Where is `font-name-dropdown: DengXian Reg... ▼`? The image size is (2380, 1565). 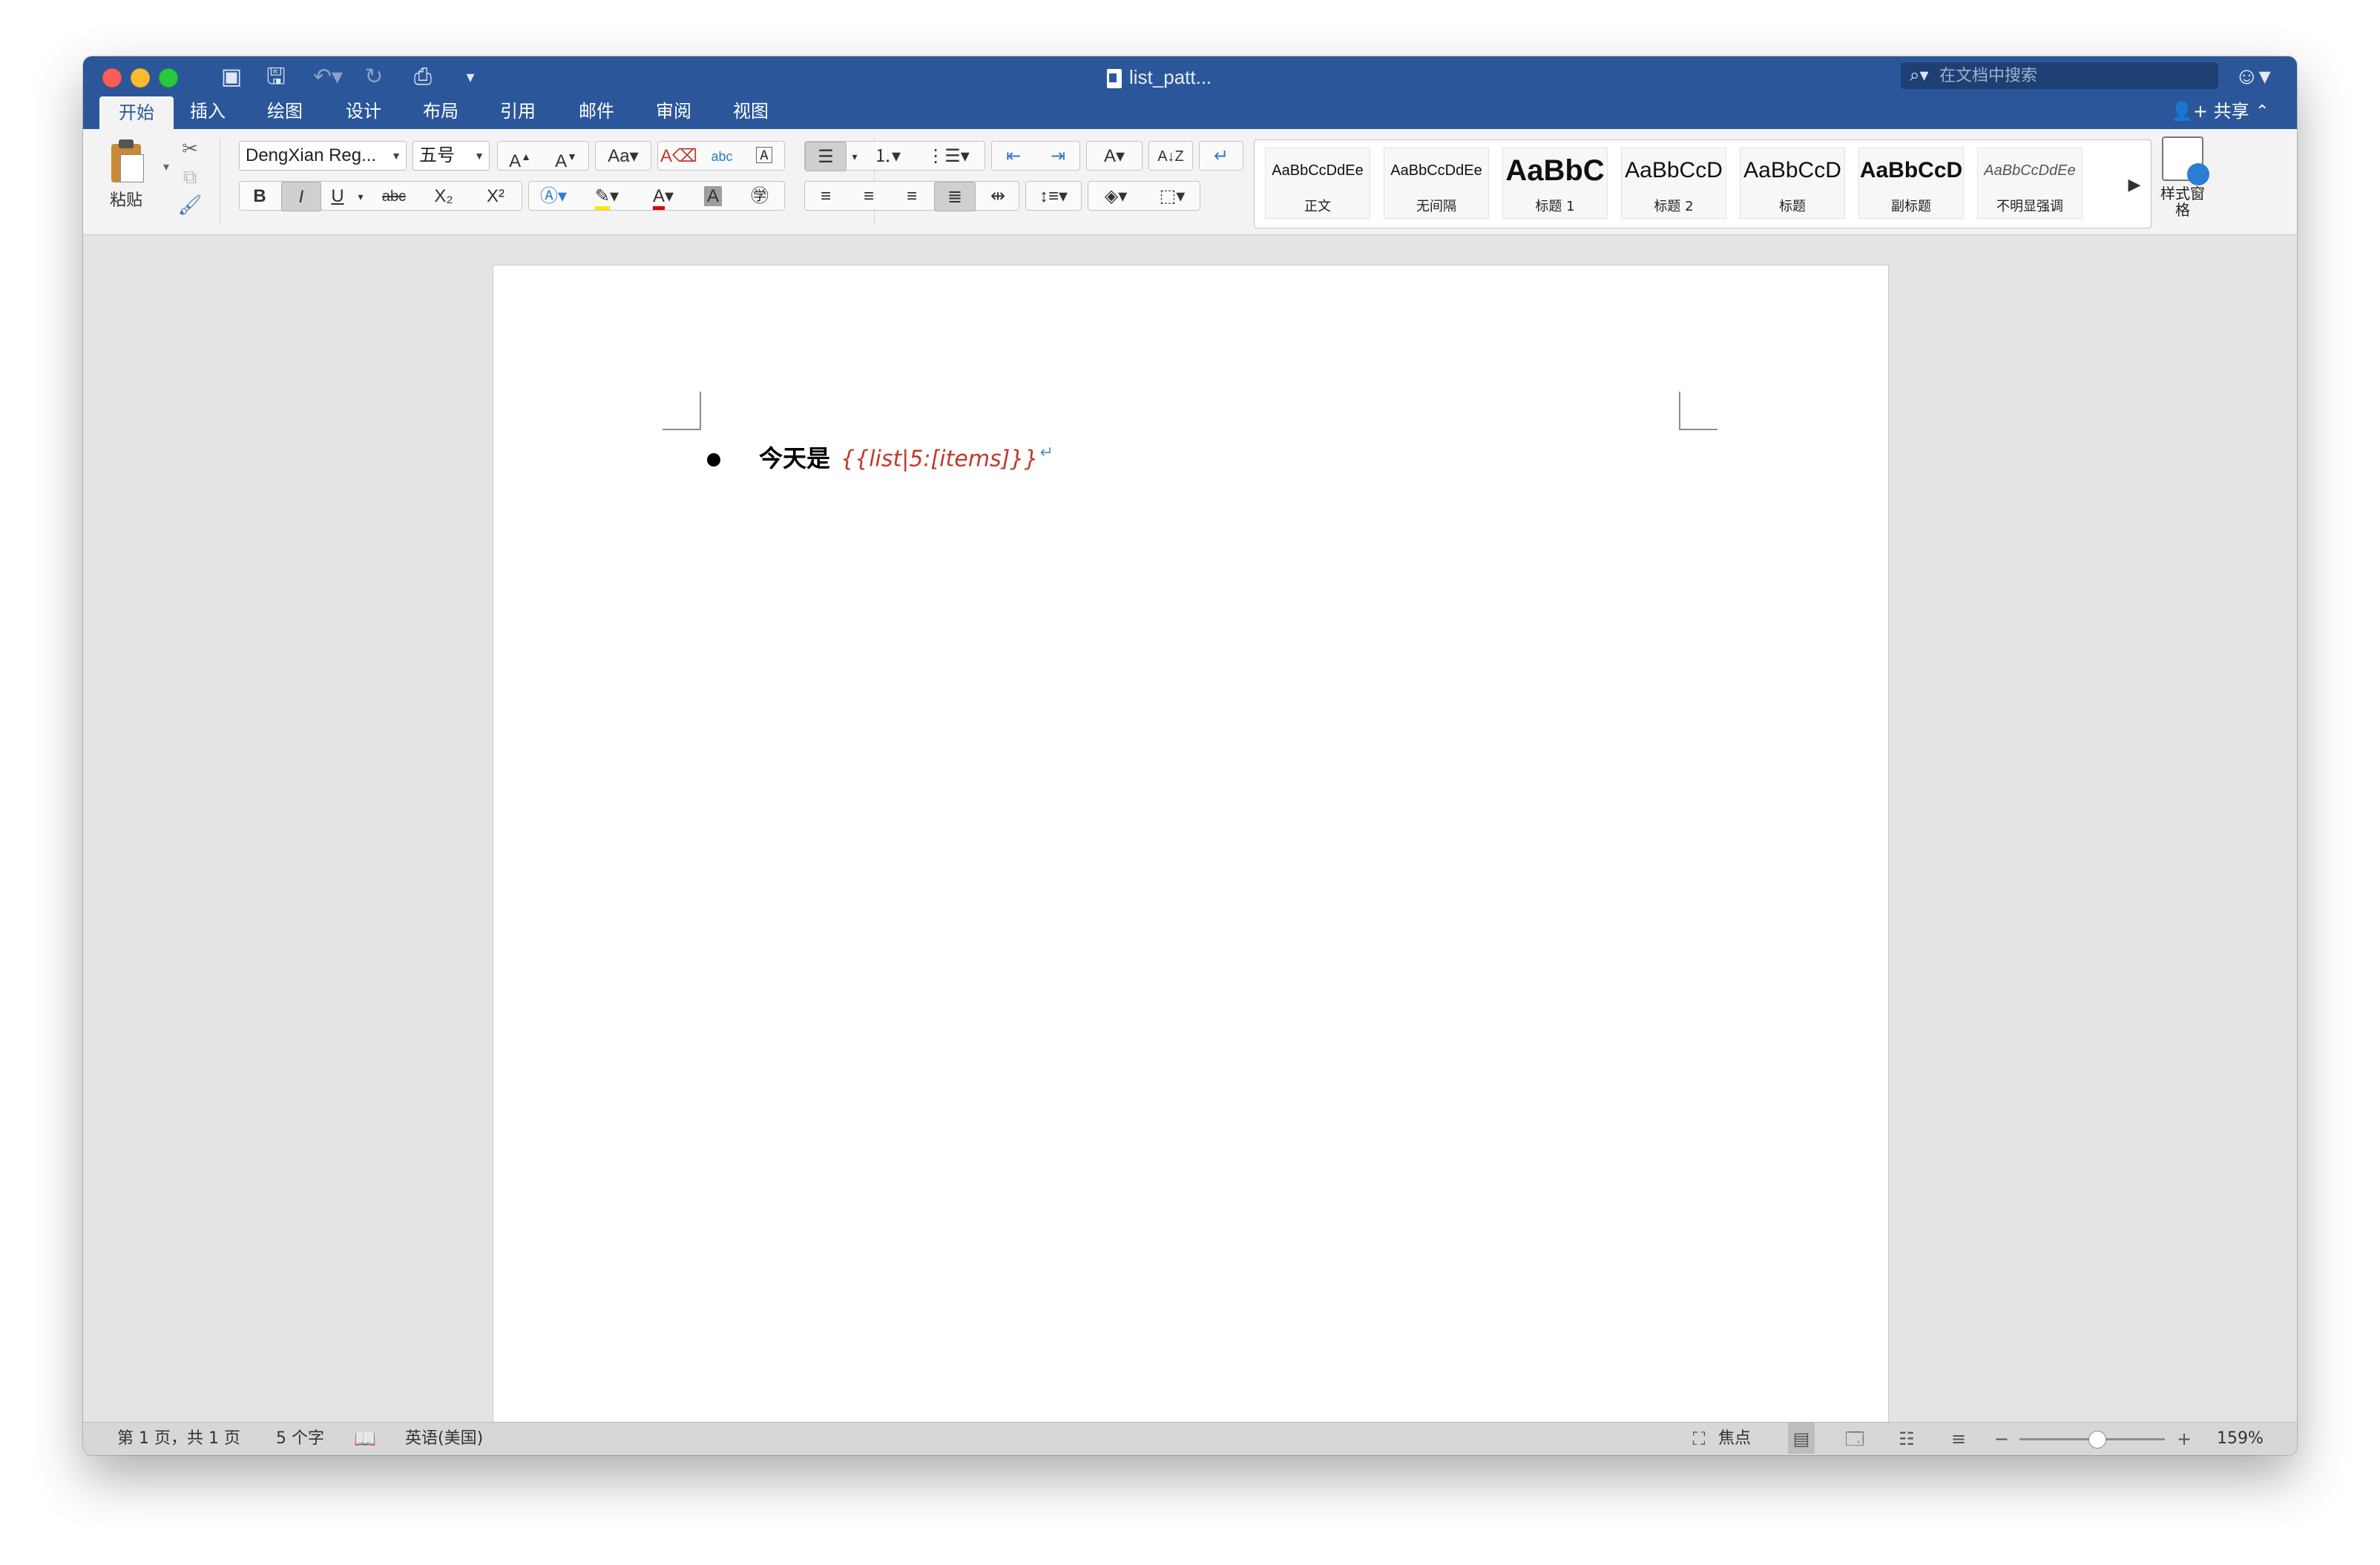
font-name-dropdown: DengXian Reg... ▼ is located at coordinates (323, 156).